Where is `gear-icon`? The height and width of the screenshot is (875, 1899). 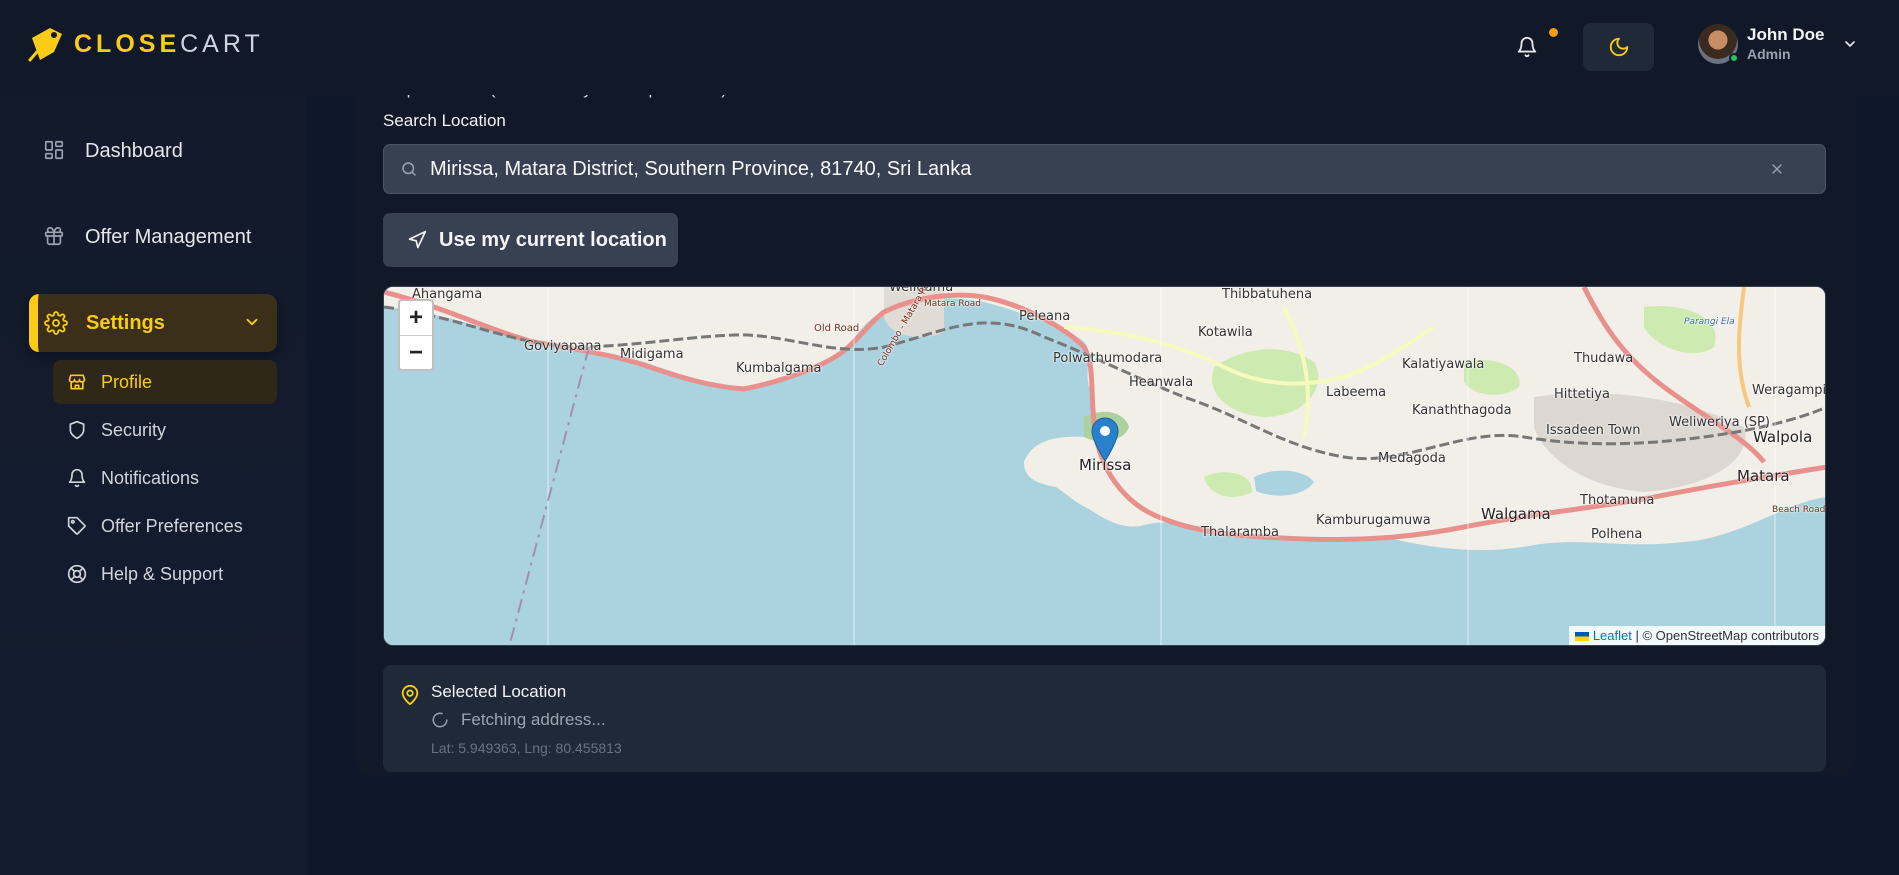
gear-icon is located at coordinates (56, 323).